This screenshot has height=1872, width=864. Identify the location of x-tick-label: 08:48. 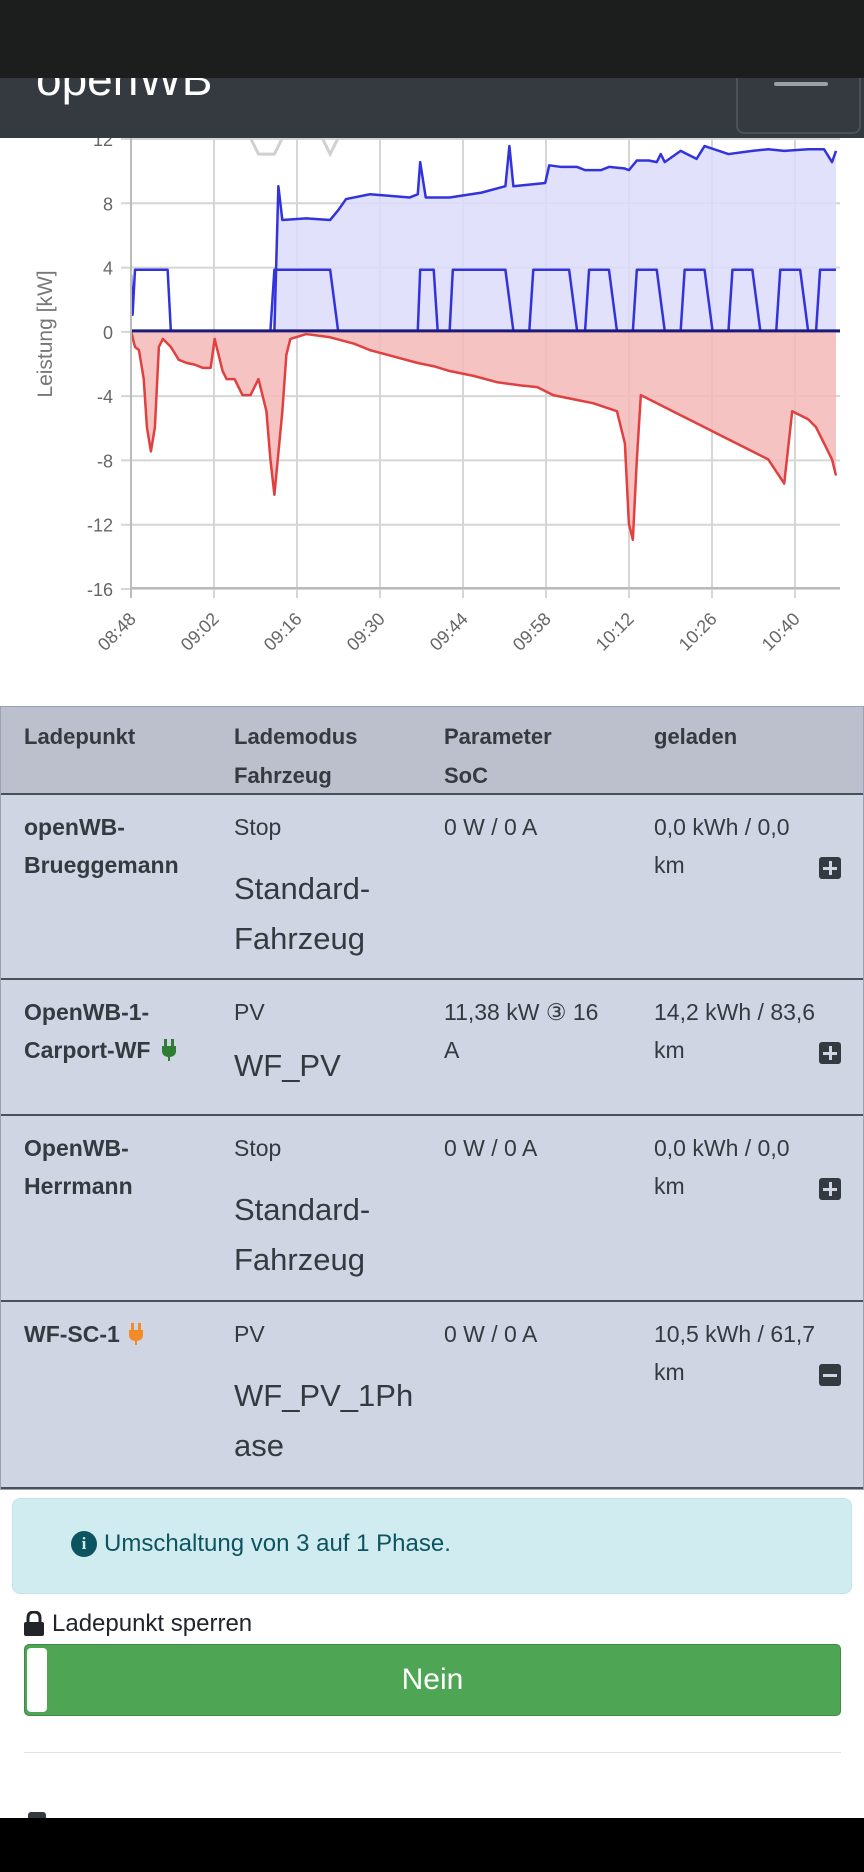
(117, 632).